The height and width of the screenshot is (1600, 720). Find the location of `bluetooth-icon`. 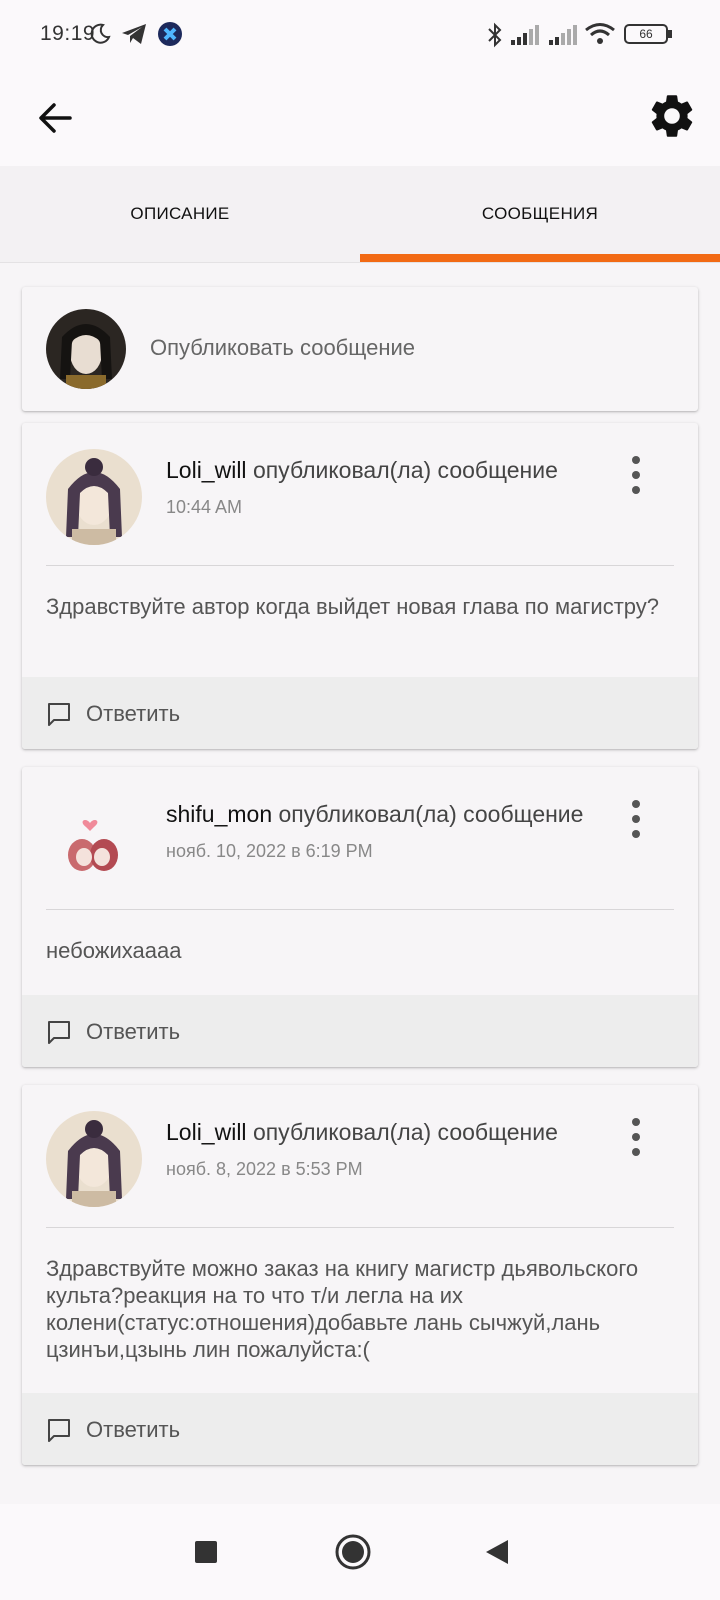

bluetooth-icon is located at coordinates (495, 35).